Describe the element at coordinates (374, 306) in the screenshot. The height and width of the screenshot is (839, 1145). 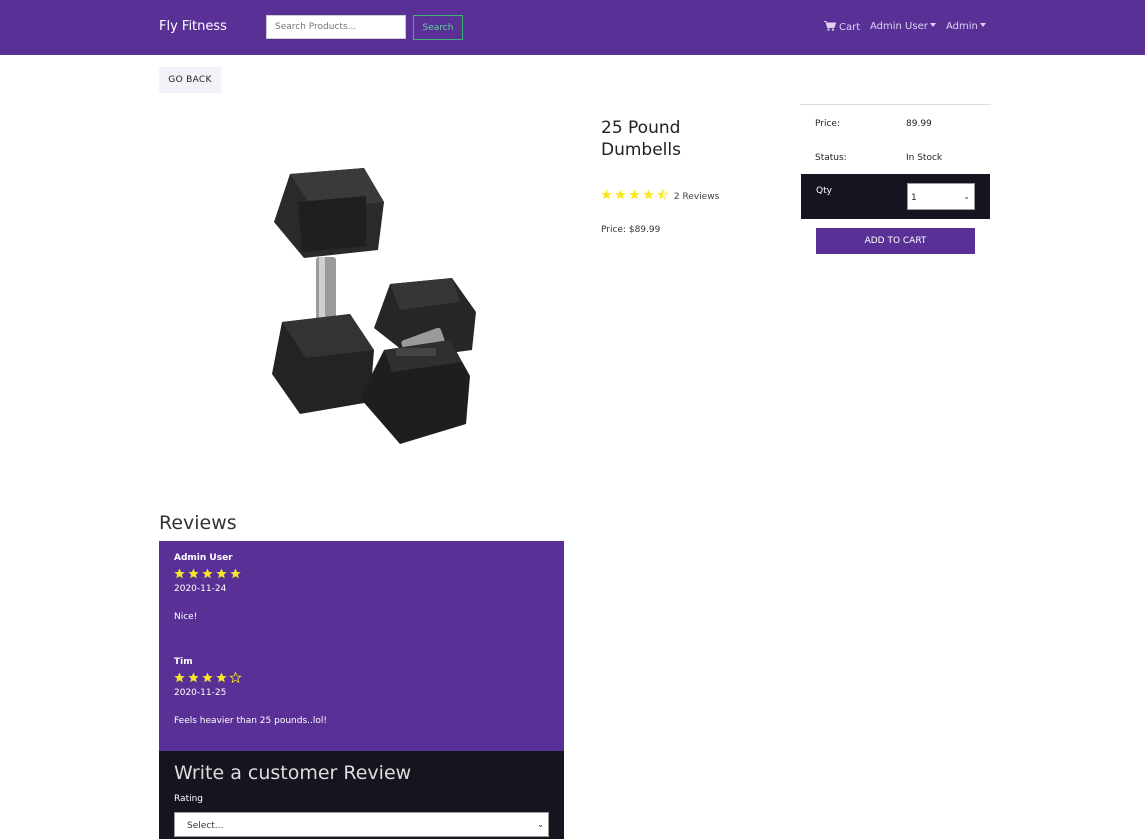
I see `product-image` at that location.